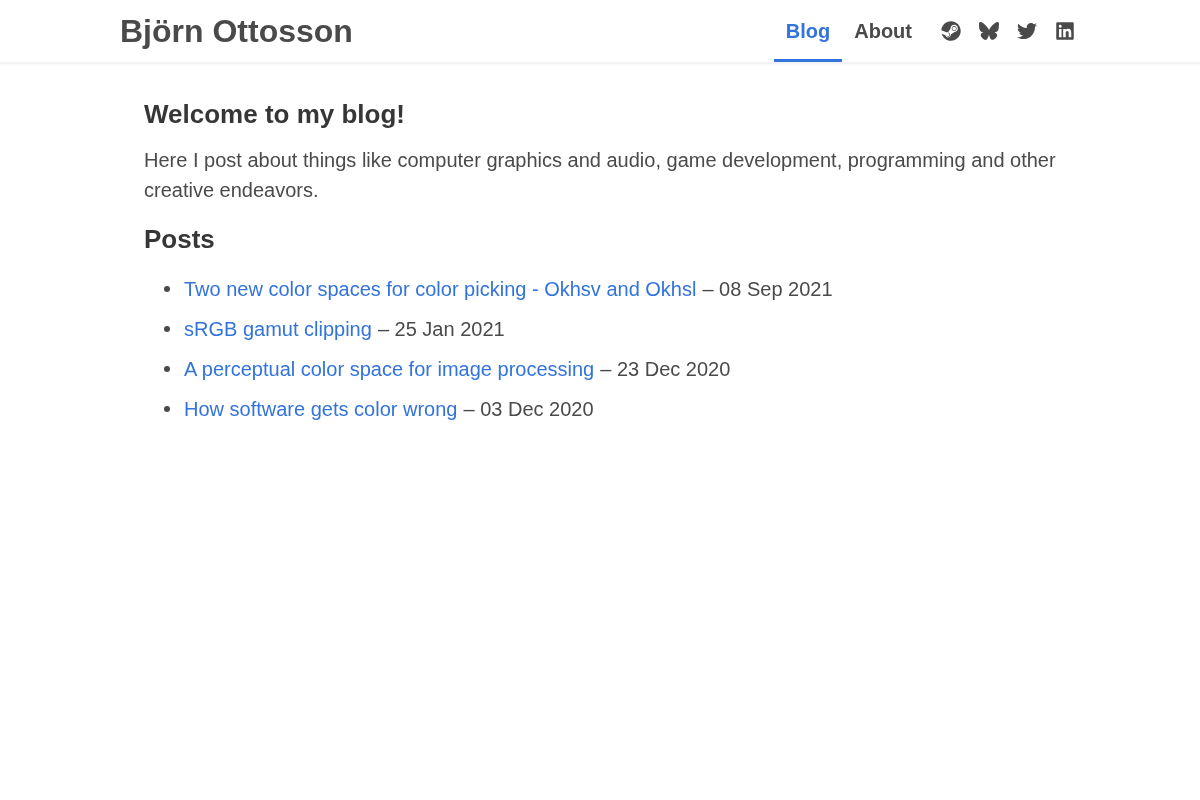 The image size is (1200, 800). What do you see at coordinates (767, 289) in the screenshot?
I see `post-date: – 08 Sep 2021` at bounding box center [767, 289].